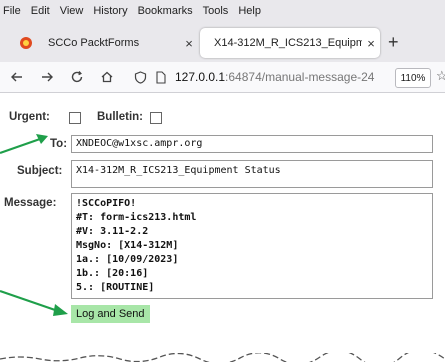  What do you see at coordinates (112, 231) in the screenshot?
I see `message-line: #V: 3.11-2.2` at bounding box center [112, 231].